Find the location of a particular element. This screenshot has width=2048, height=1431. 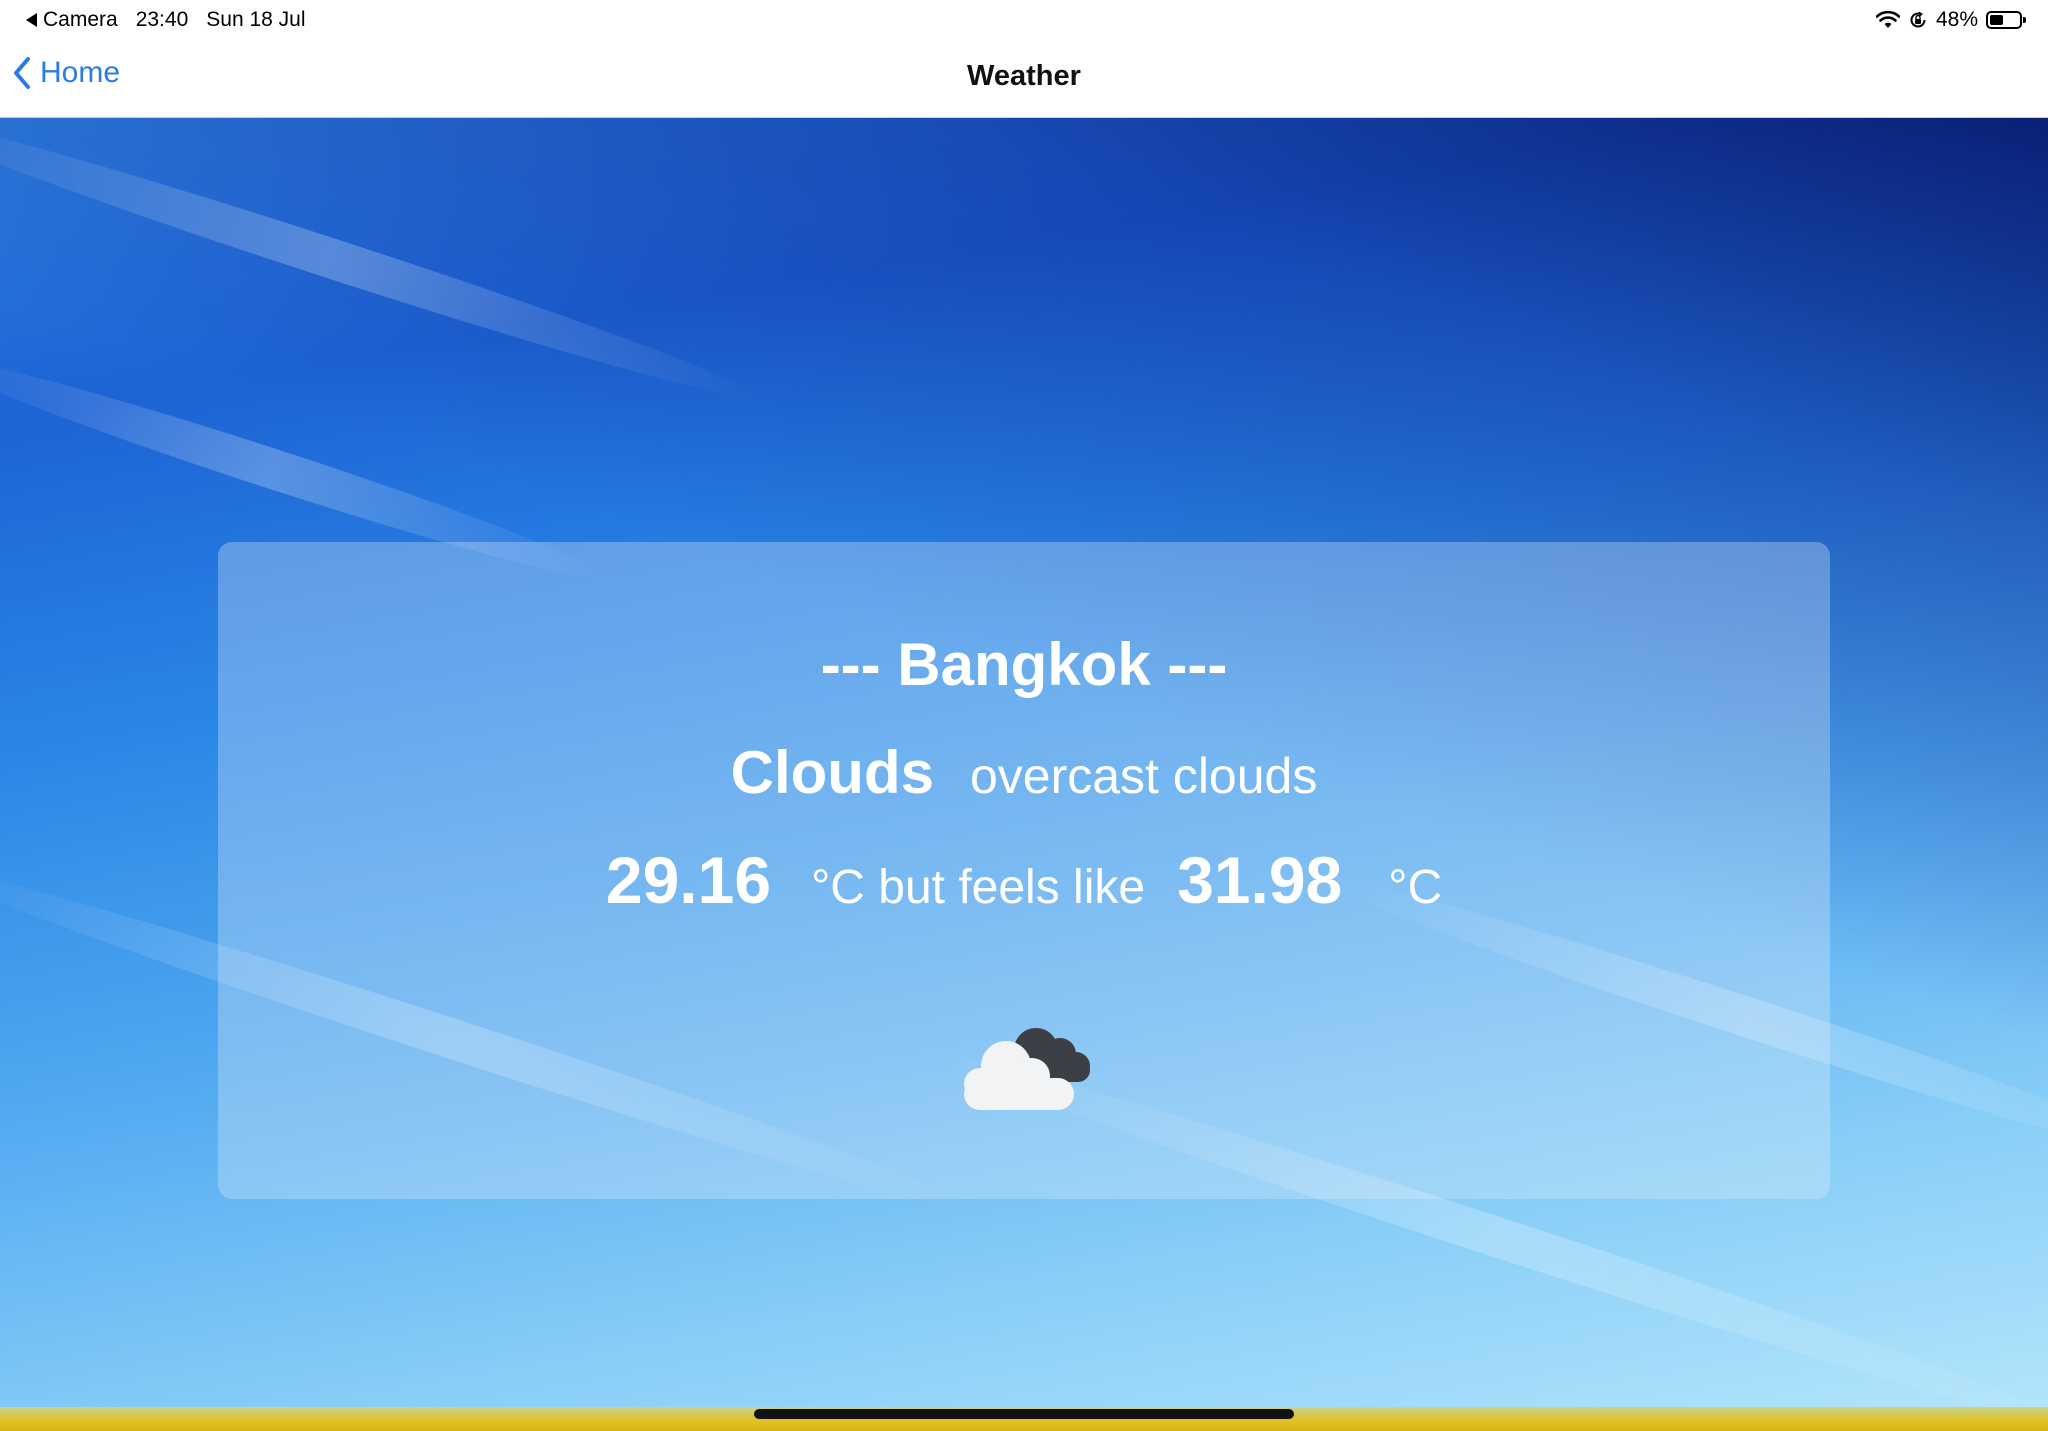

feels-like-value: 31.98 is located at coordinates (1260, 880).